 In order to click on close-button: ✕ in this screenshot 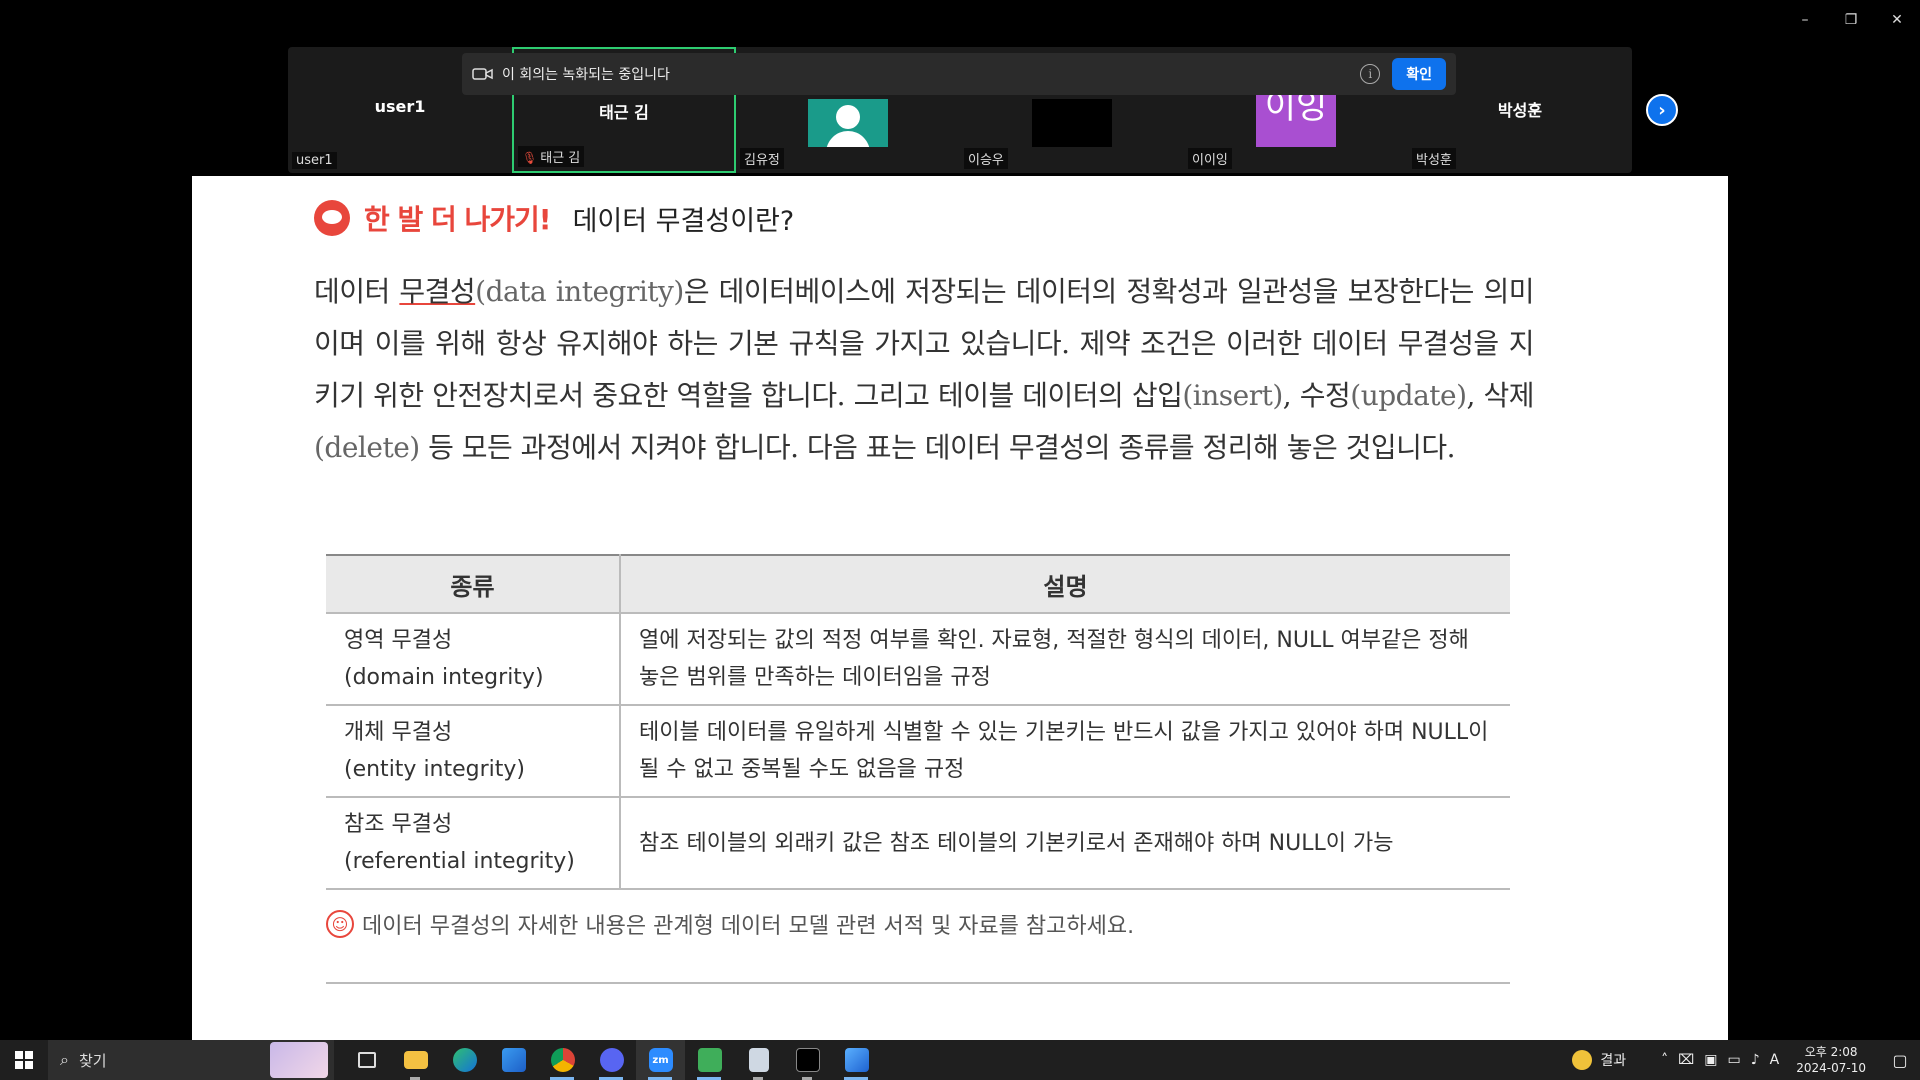, I will do `click(1897, 20)`.